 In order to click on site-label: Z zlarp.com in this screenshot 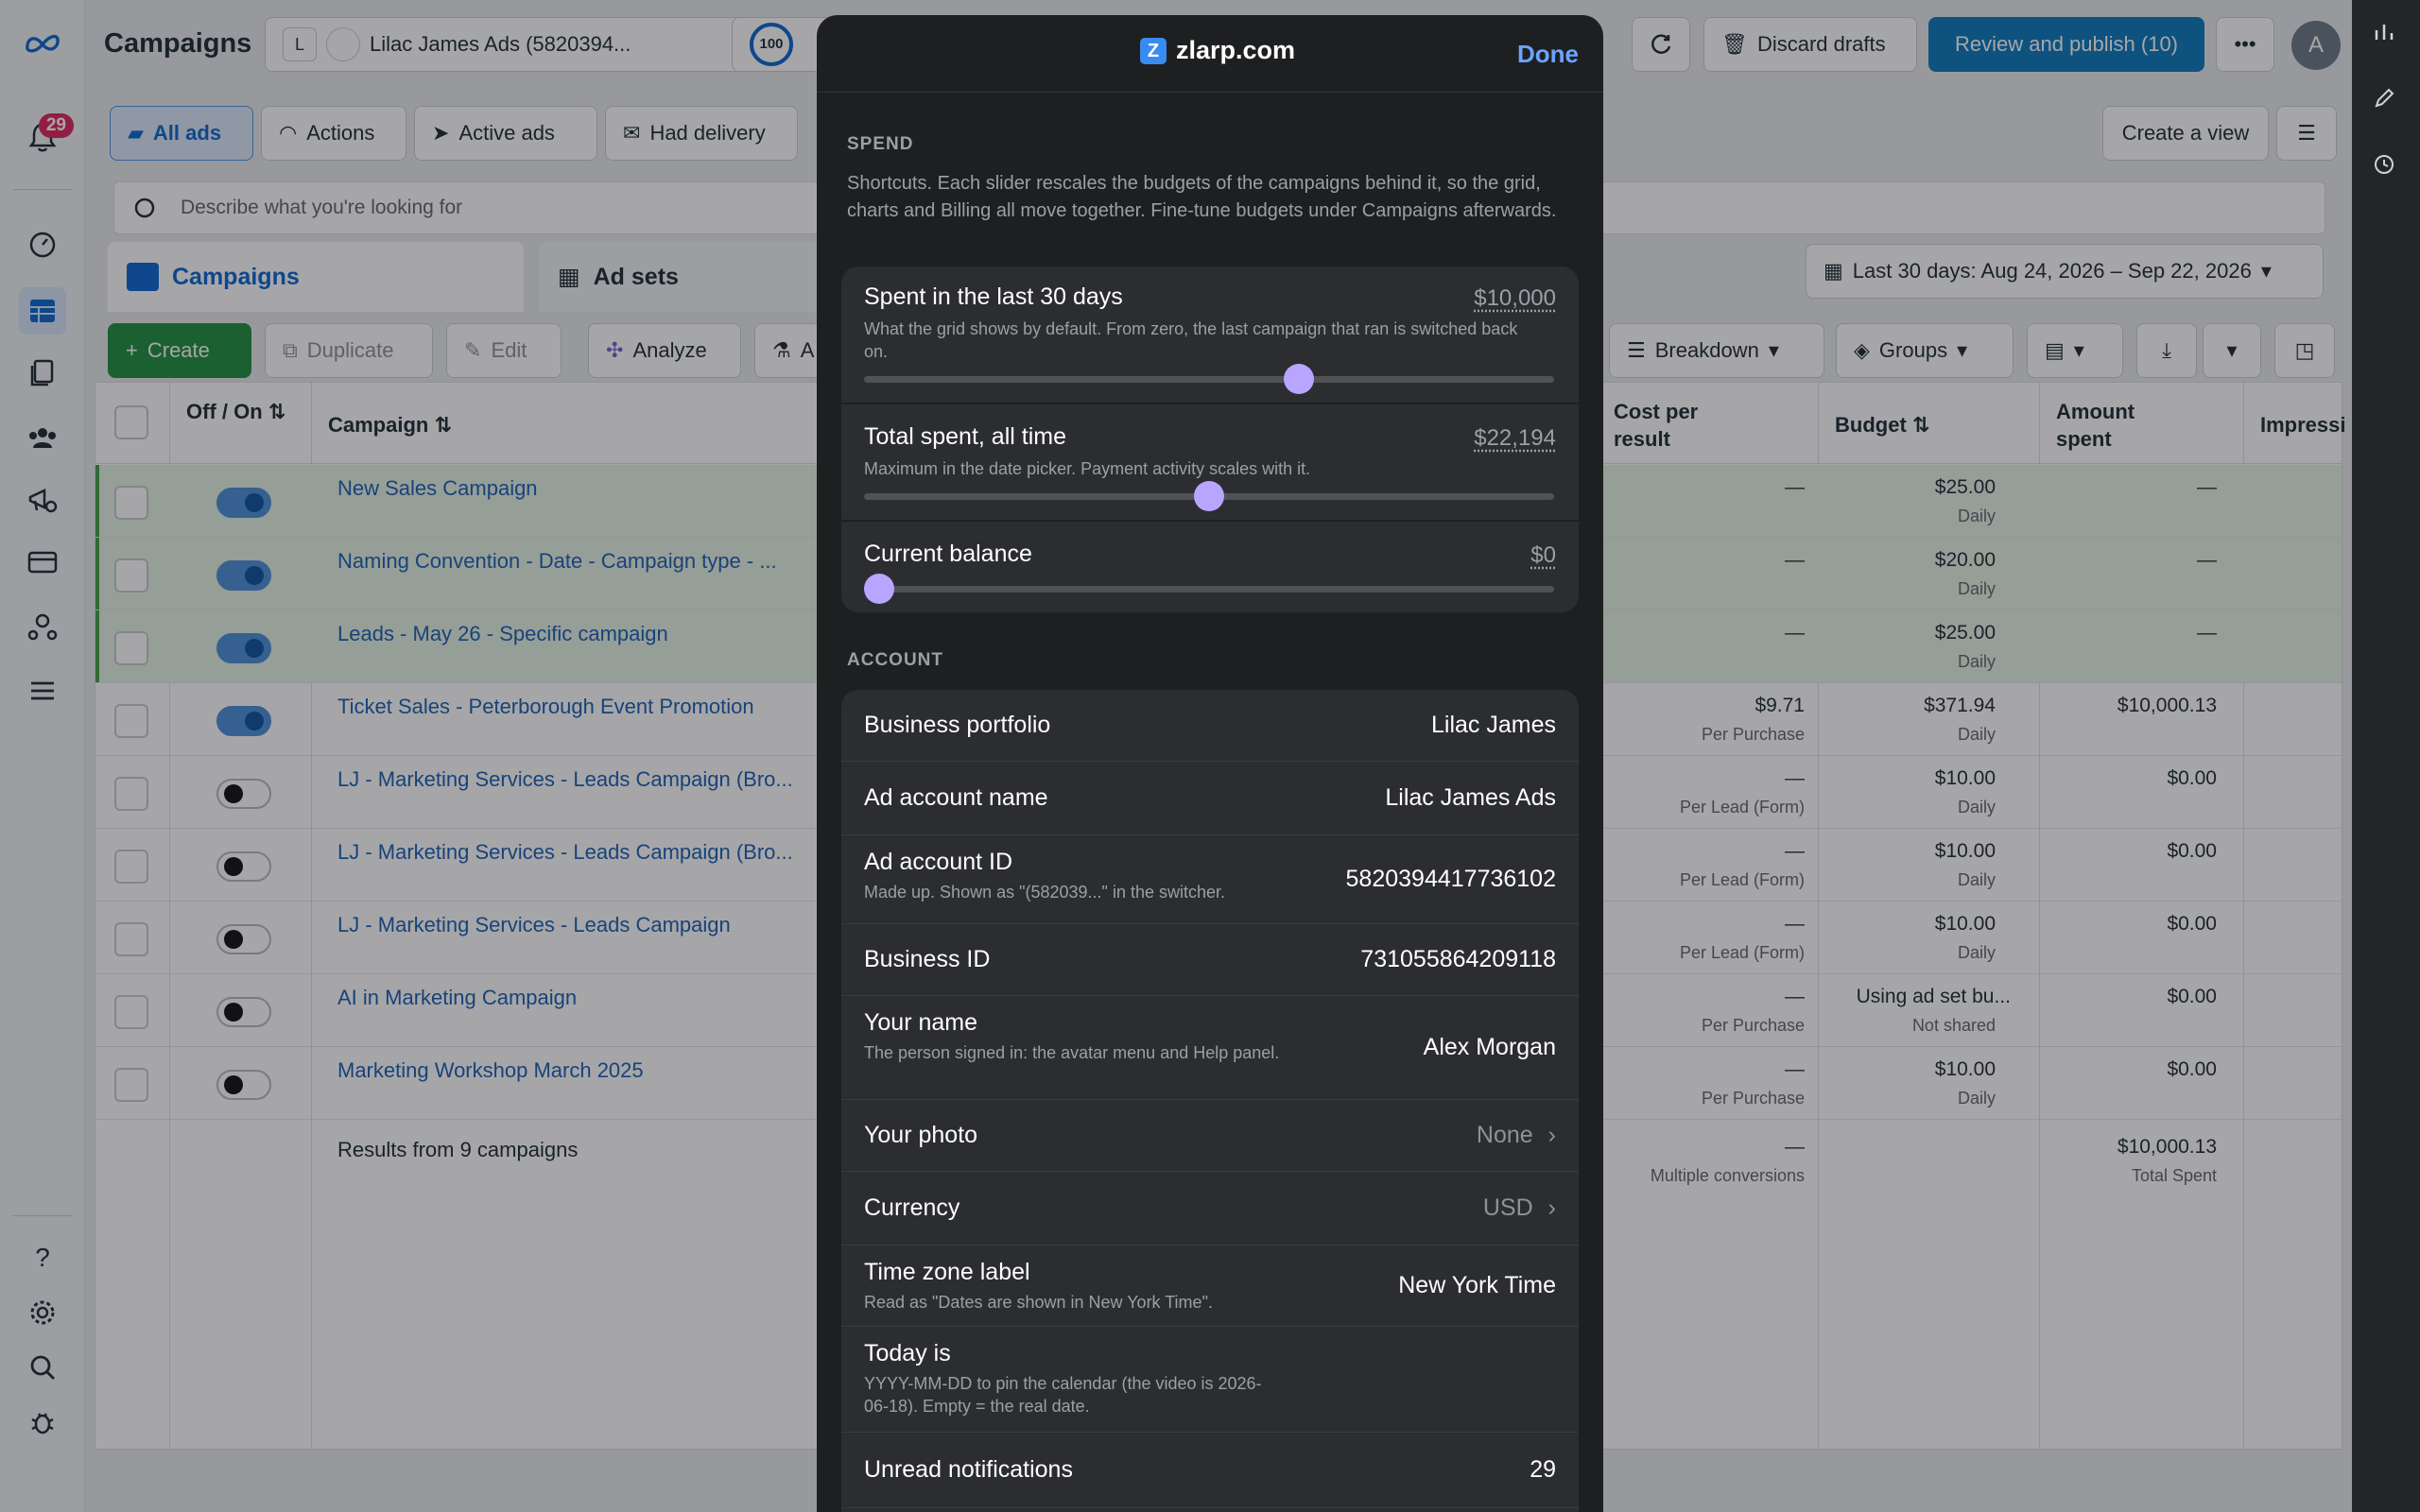, I will do `click(1217, 50)`.